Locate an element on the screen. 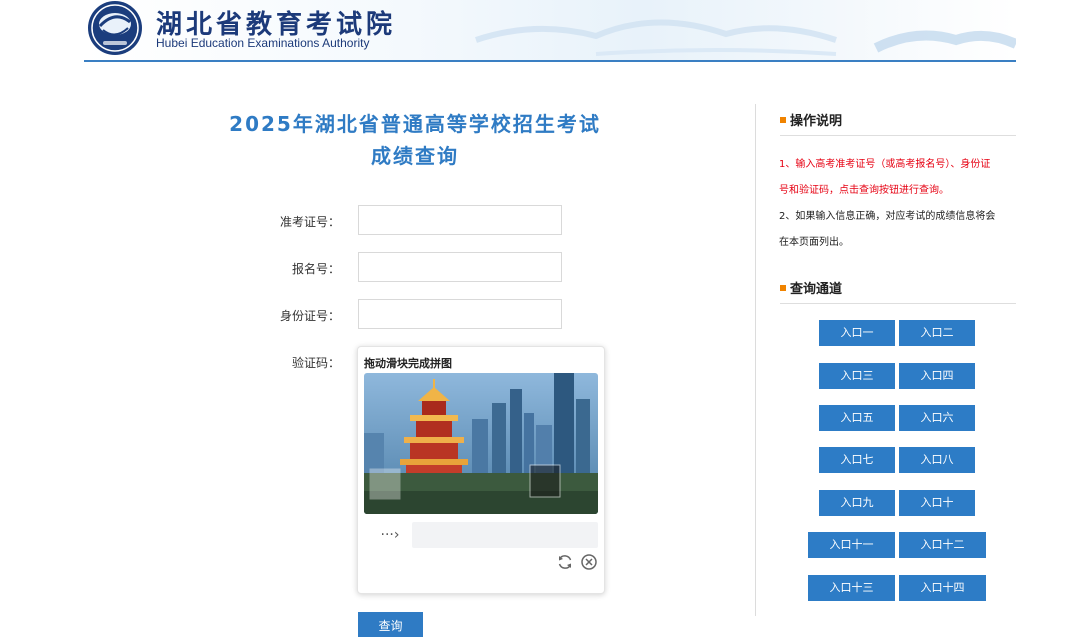  authority-logo-icon is located at coordinates (115, 28).